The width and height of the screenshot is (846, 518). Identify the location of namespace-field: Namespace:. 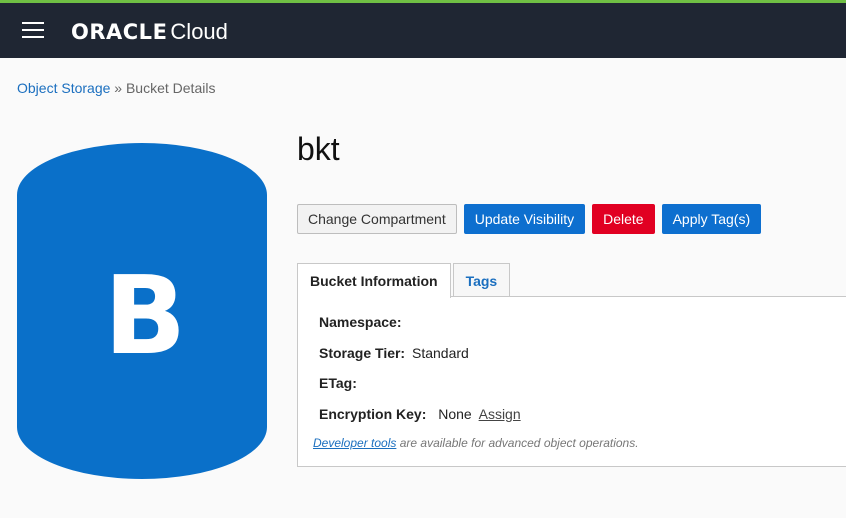
(362, 322).